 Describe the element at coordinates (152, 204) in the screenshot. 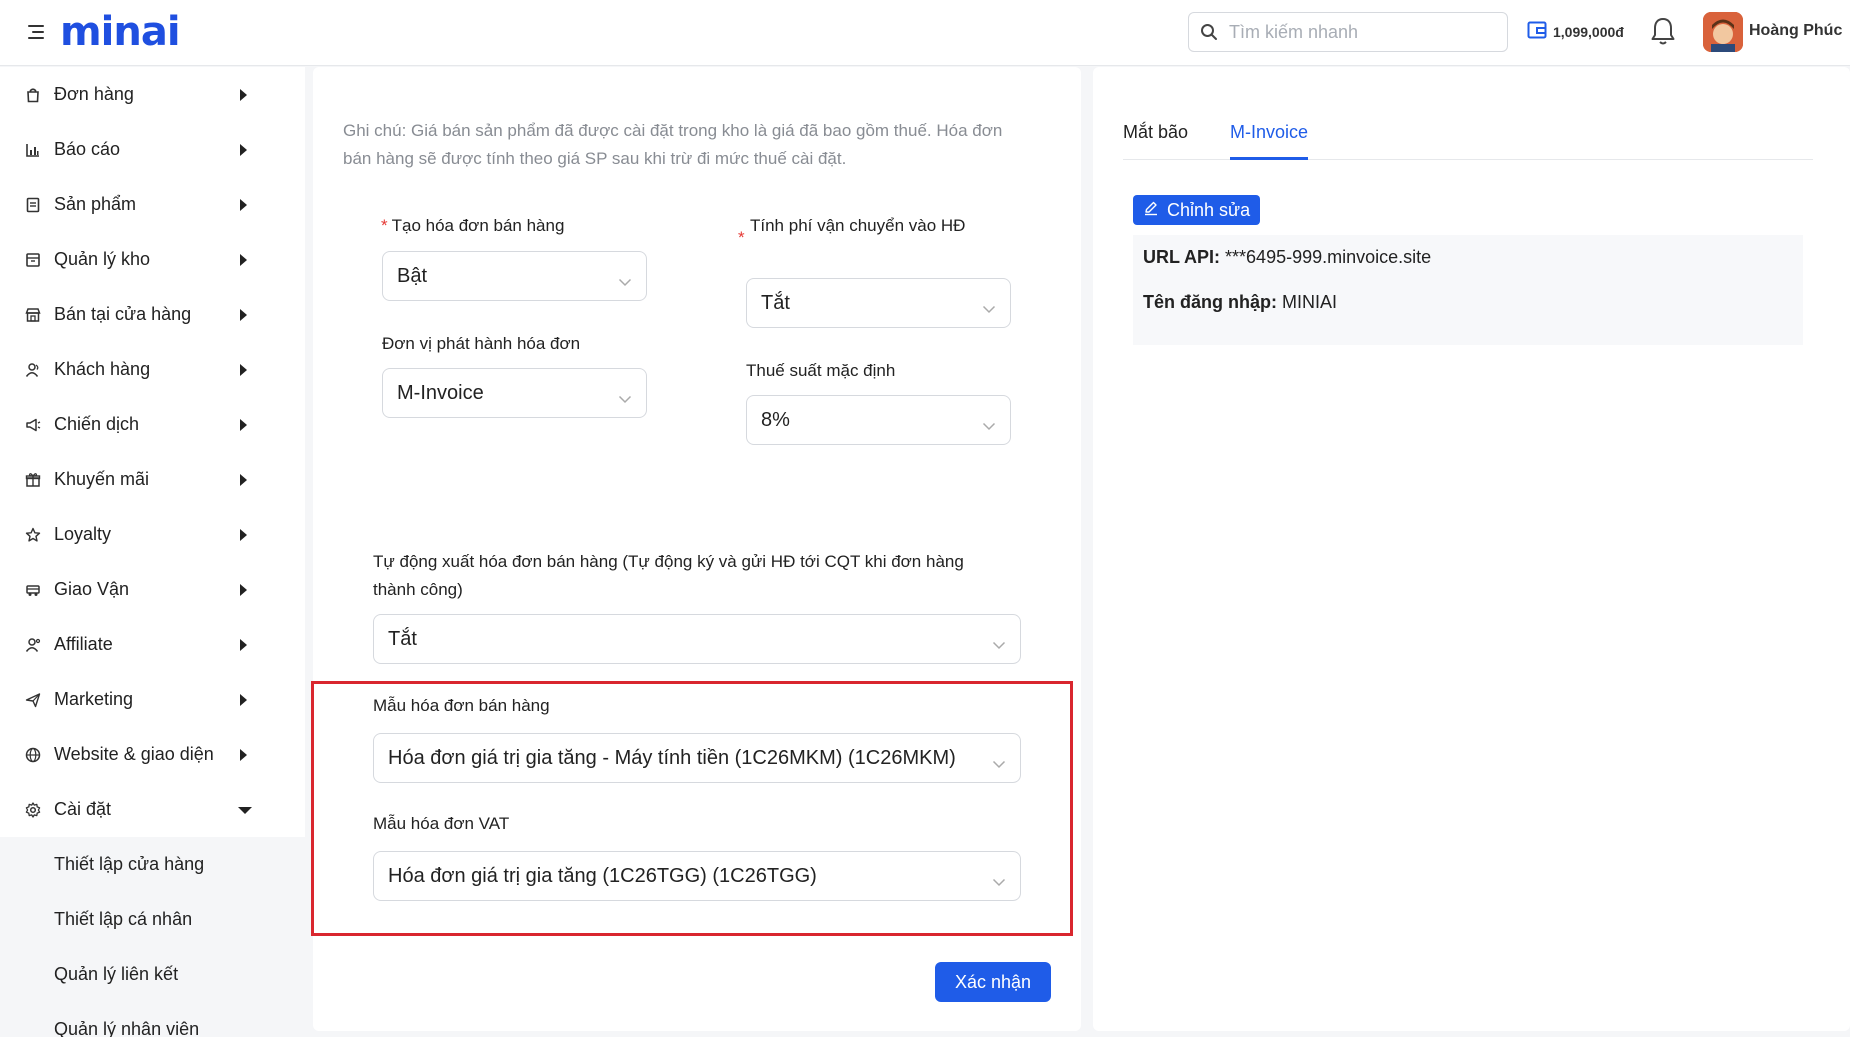

I see `sidebar-item-products: Sản phẩm` at that location.